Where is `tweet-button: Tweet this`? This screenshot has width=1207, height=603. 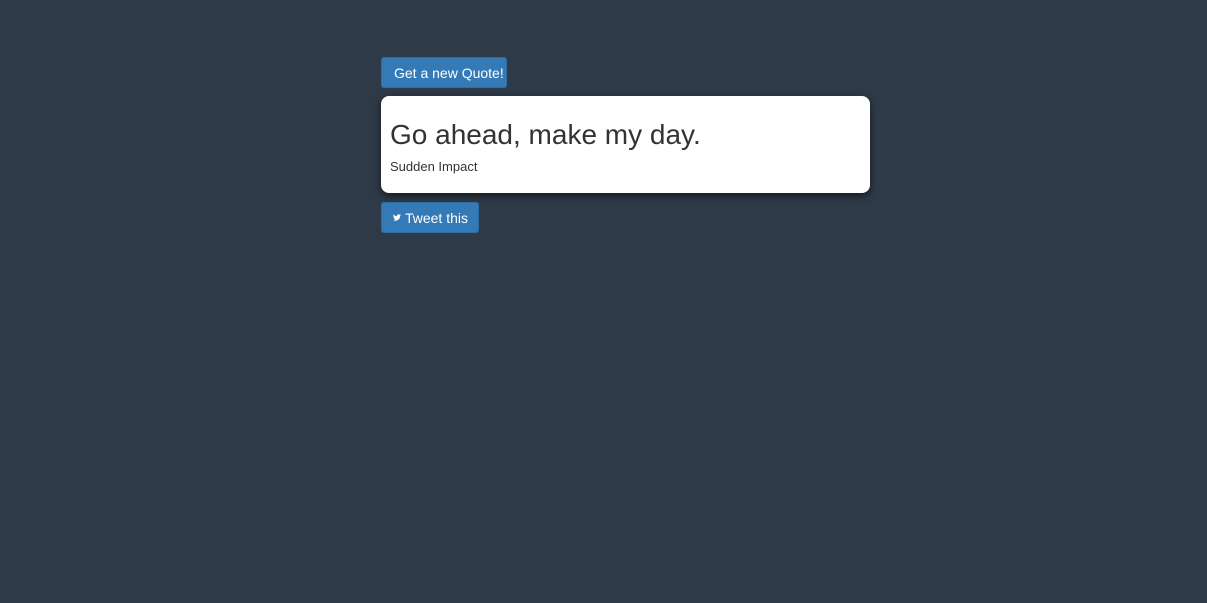
tweet-button: Tweet this is located at coordinates (430, 217).